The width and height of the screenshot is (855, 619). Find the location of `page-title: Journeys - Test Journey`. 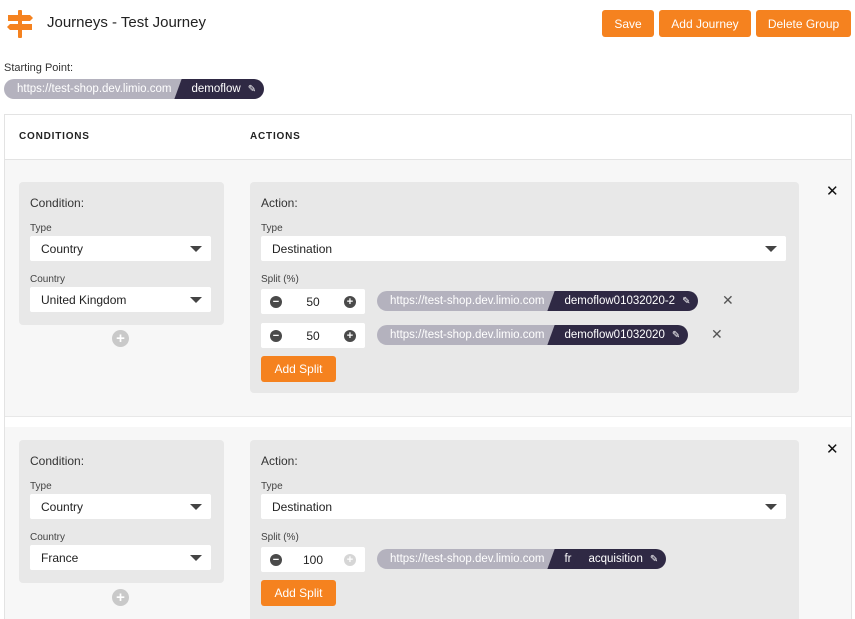

page-title: Journeys - Test Journey is located at coordinates (126, 22).